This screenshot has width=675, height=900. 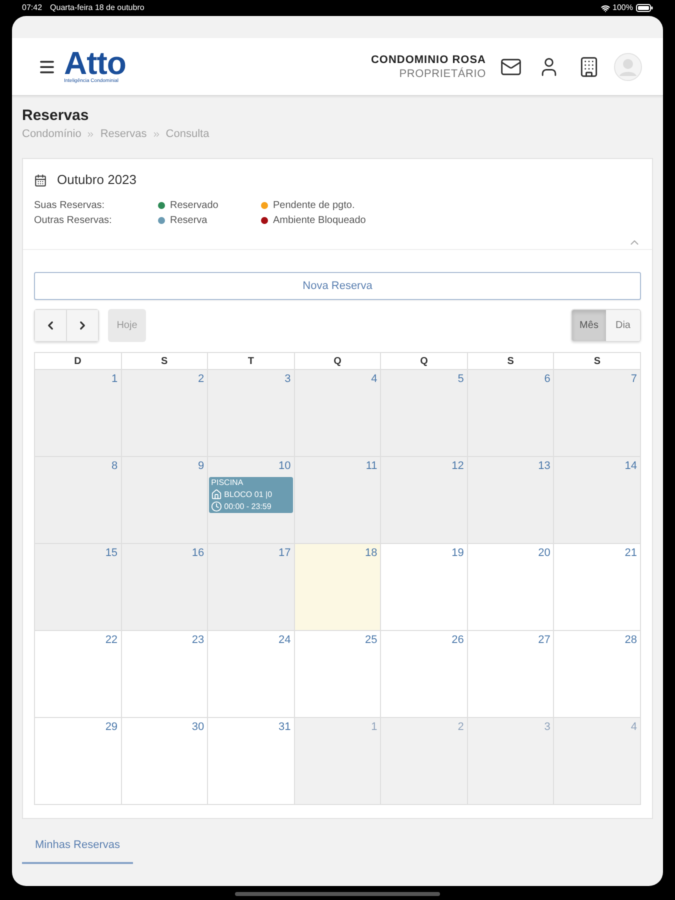 What do you see at coordinates (372, 466) in the screenshot?
I see `day-number: 11` at bounding box center [372, 466].